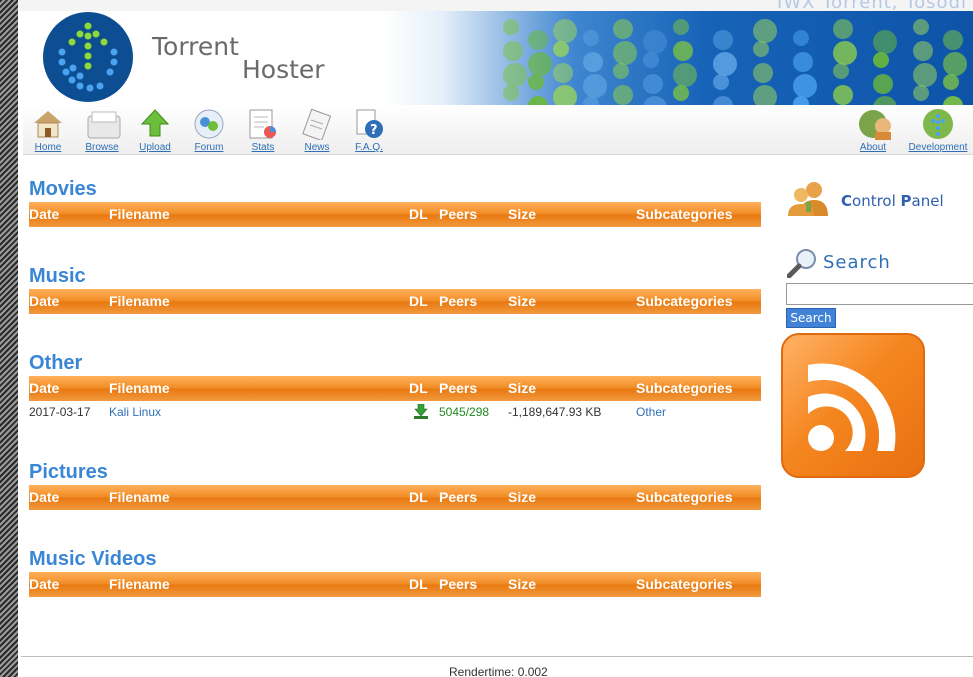  What do you see at coordinates (68, 472) in the screenshot?
I see `category-title: Pictures` at bounding box center [68, 472].